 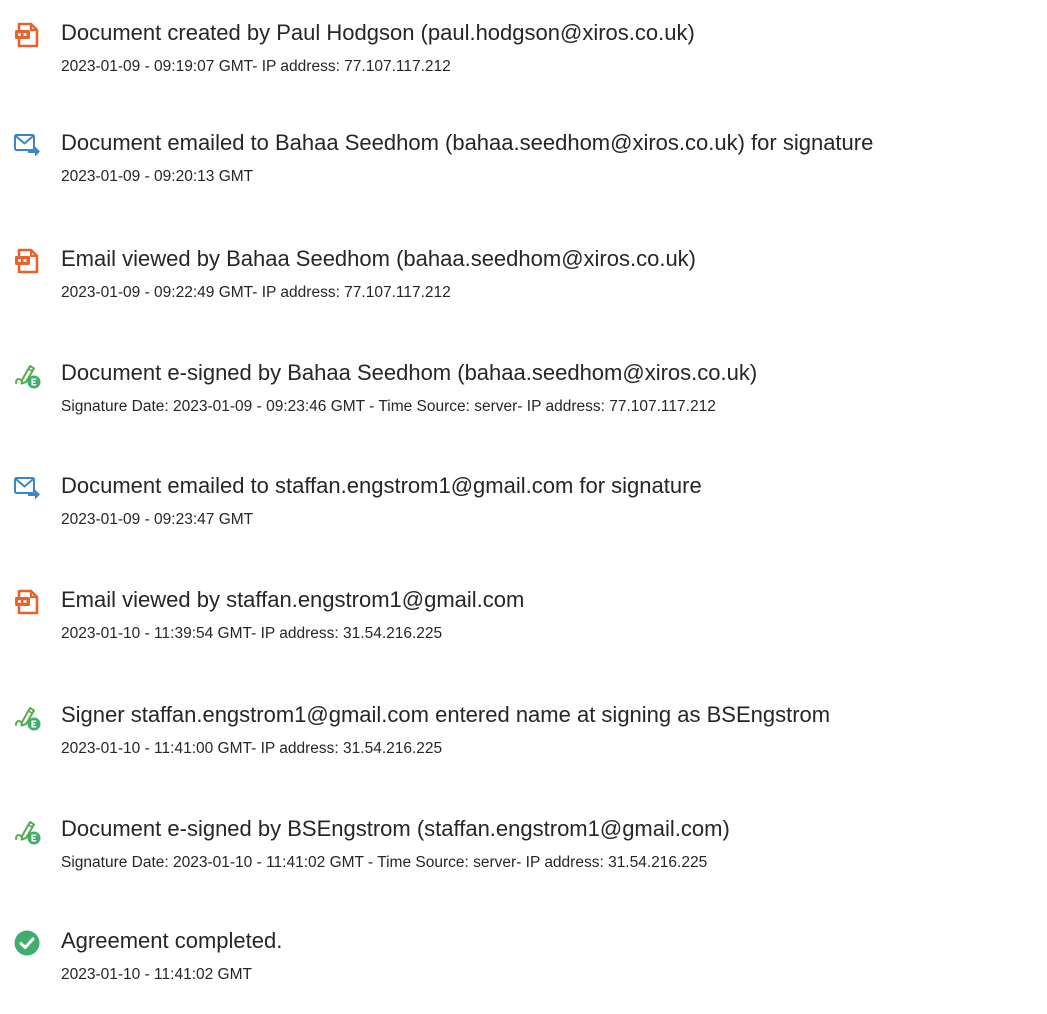 I want to click on event-detail: 2023-01-10 - 11:41:02 GMT, so click(x=156, y=974).